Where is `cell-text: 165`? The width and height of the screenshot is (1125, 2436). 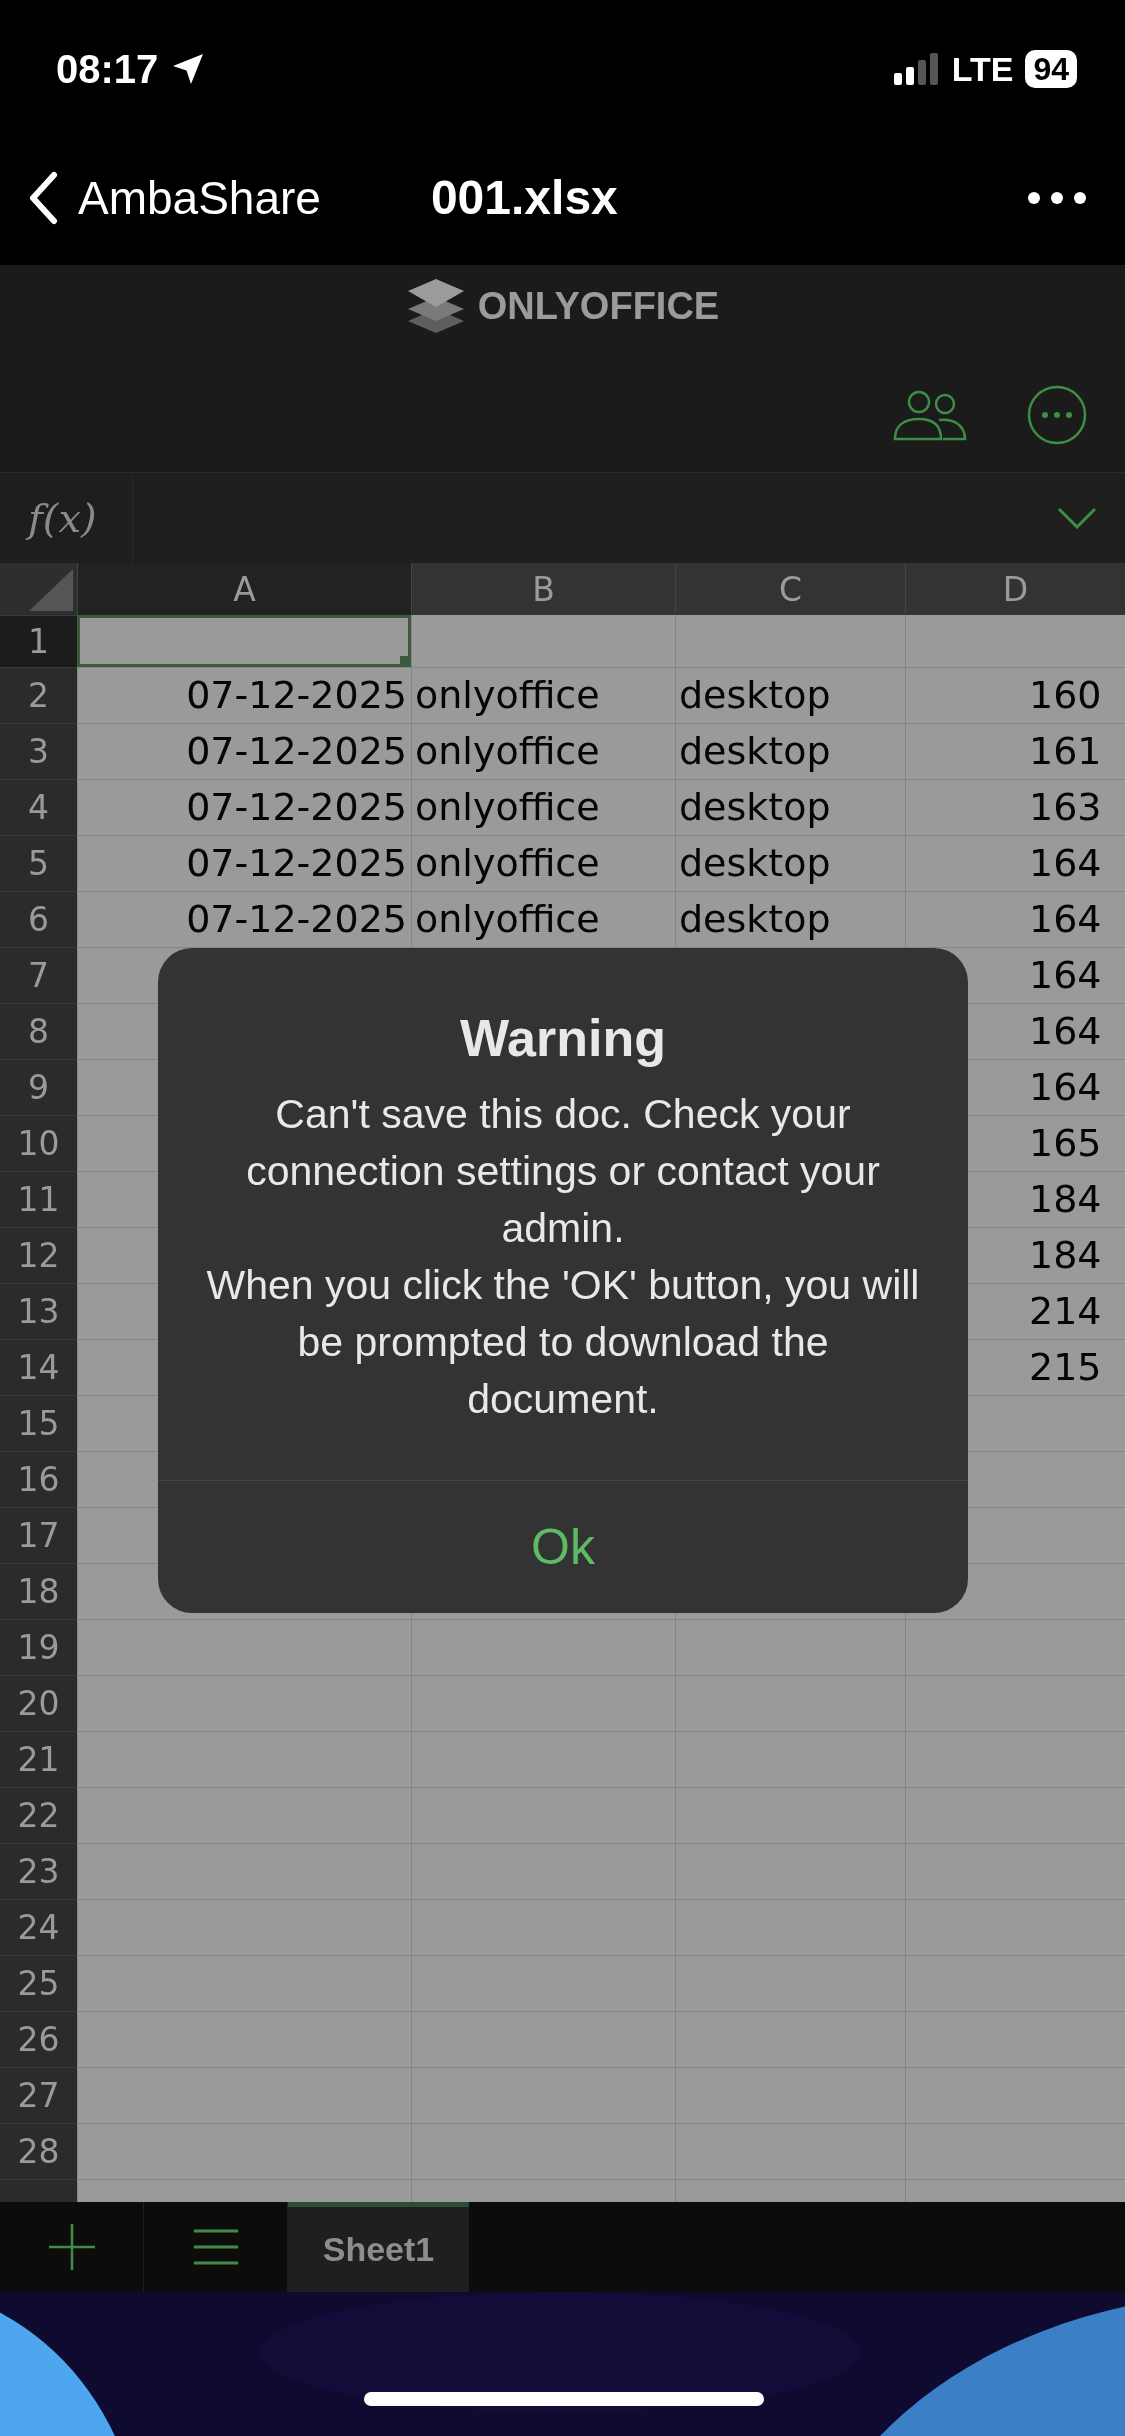 cell-text: 165 is located at coordinates (1065, 1143).